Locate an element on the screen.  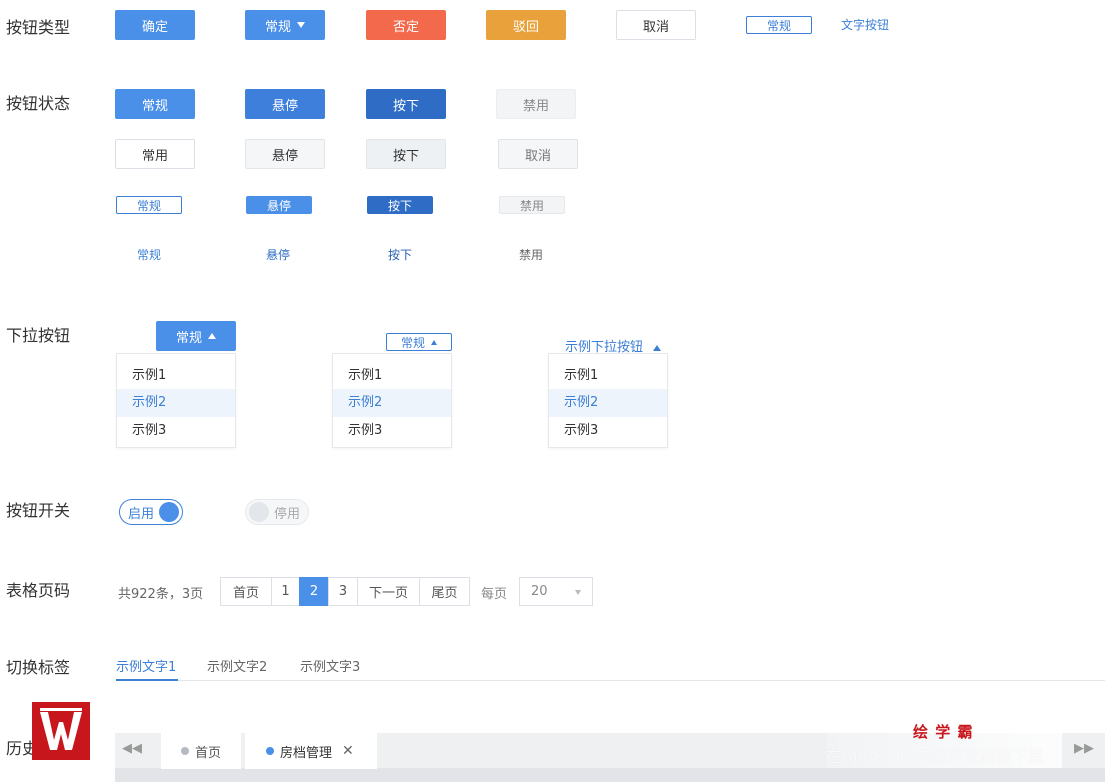
switch-on-knob is located at coordinates (169, 512).